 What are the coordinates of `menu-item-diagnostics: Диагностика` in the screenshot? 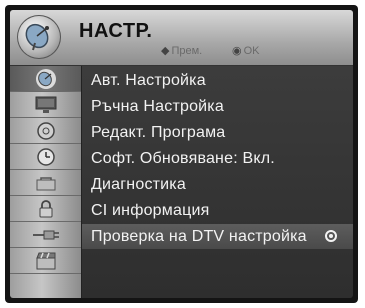 It's located at (217, 184).